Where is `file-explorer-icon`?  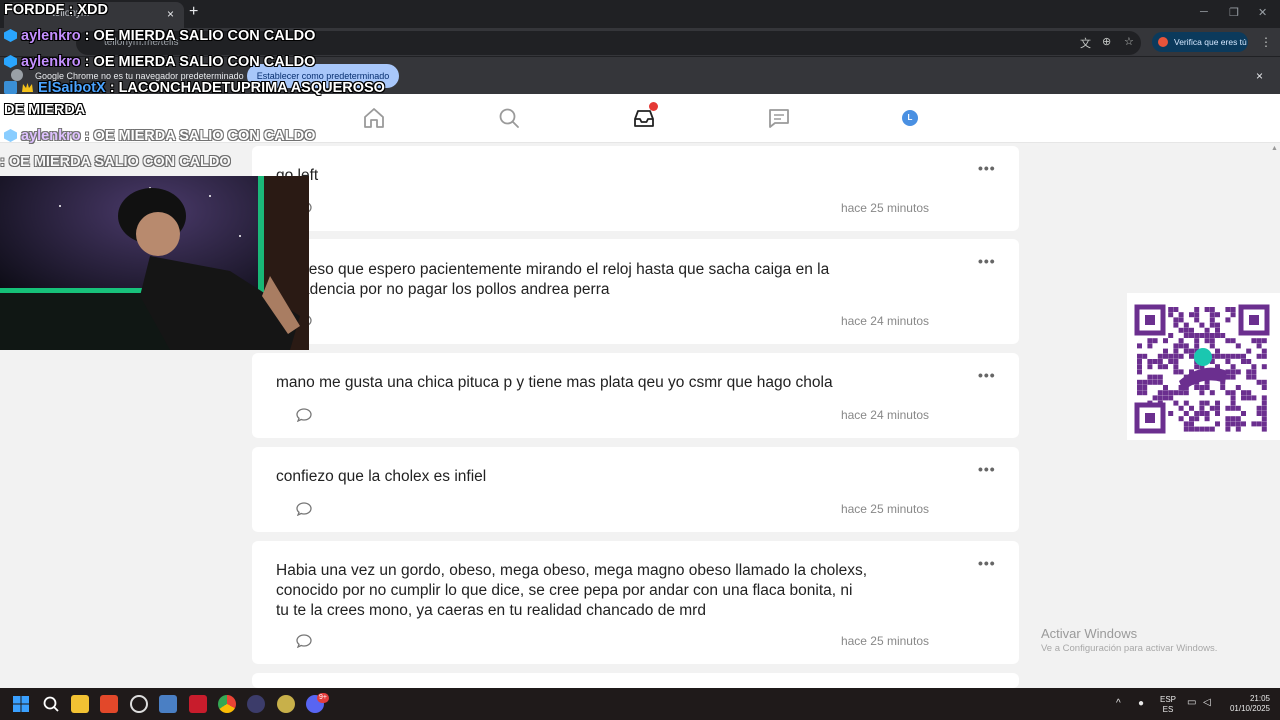 file-explorer-icon is located at coordinates (80, 704).